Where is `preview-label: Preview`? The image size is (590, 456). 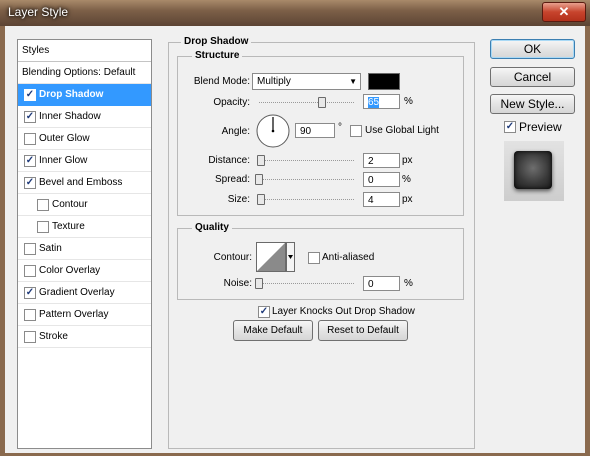
preview-label: Preview is located at coordinates (540, 127).